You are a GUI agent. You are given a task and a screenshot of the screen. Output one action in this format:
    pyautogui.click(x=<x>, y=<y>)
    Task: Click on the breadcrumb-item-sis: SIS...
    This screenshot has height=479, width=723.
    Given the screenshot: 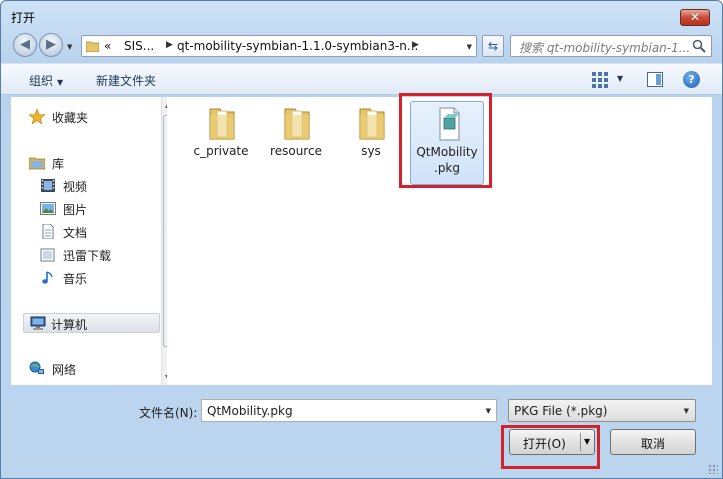 What is the action you would take?
    pyautogui.click(x=139, y=46)
    